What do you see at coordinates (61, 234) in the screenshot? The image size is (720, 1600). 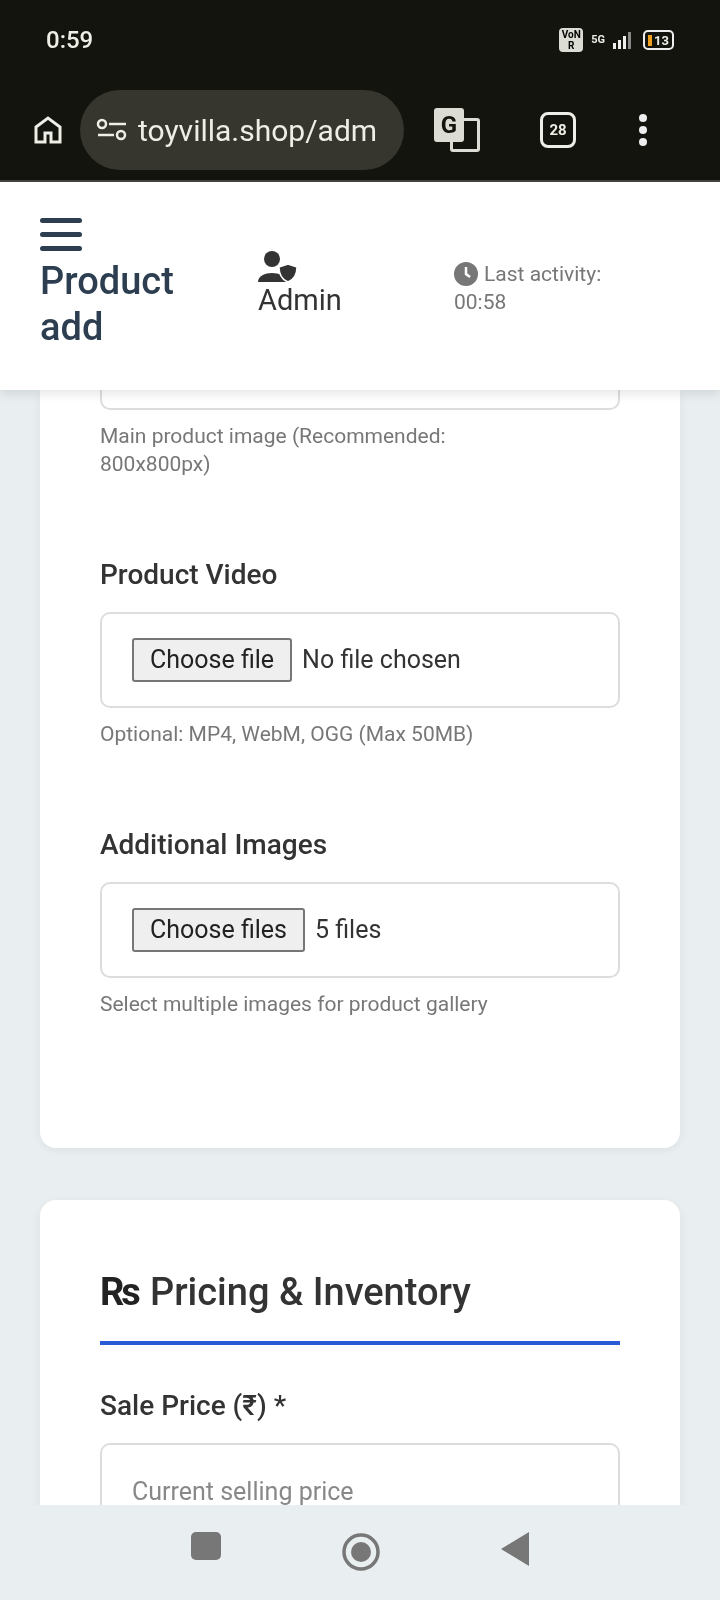 I see `menu-icon` at bounding box center [61, 234].